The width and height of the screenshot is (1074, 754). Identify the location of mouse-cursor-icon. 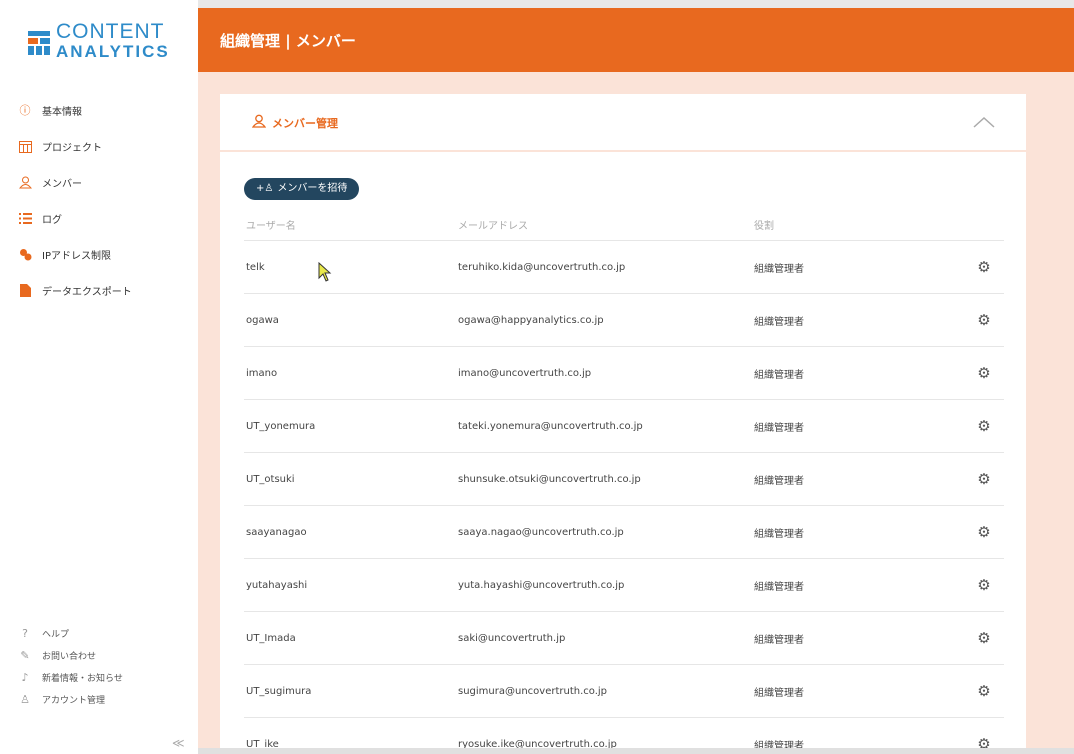
(325, 272).